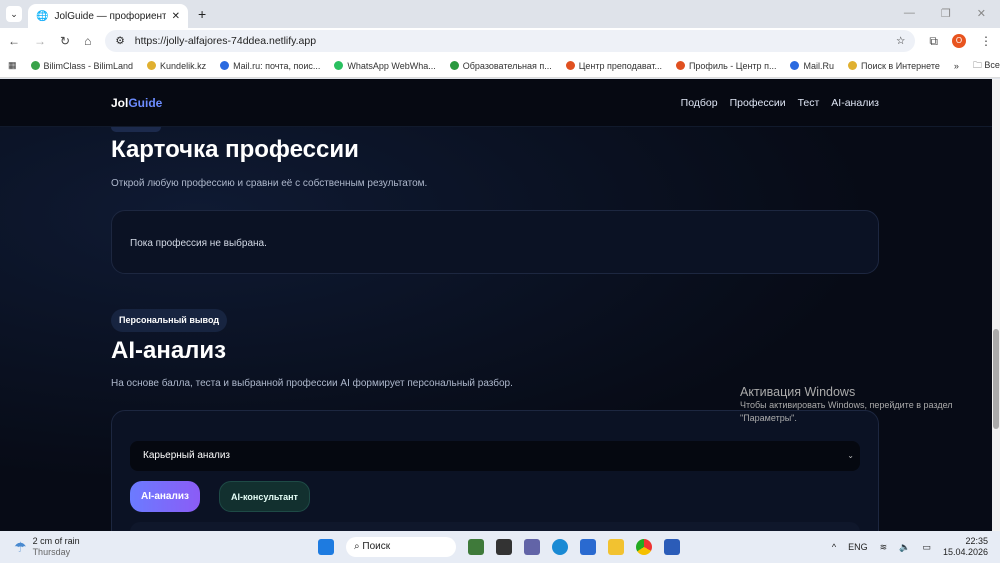  I want to click on trees-widget-icon, so click(476, 547).